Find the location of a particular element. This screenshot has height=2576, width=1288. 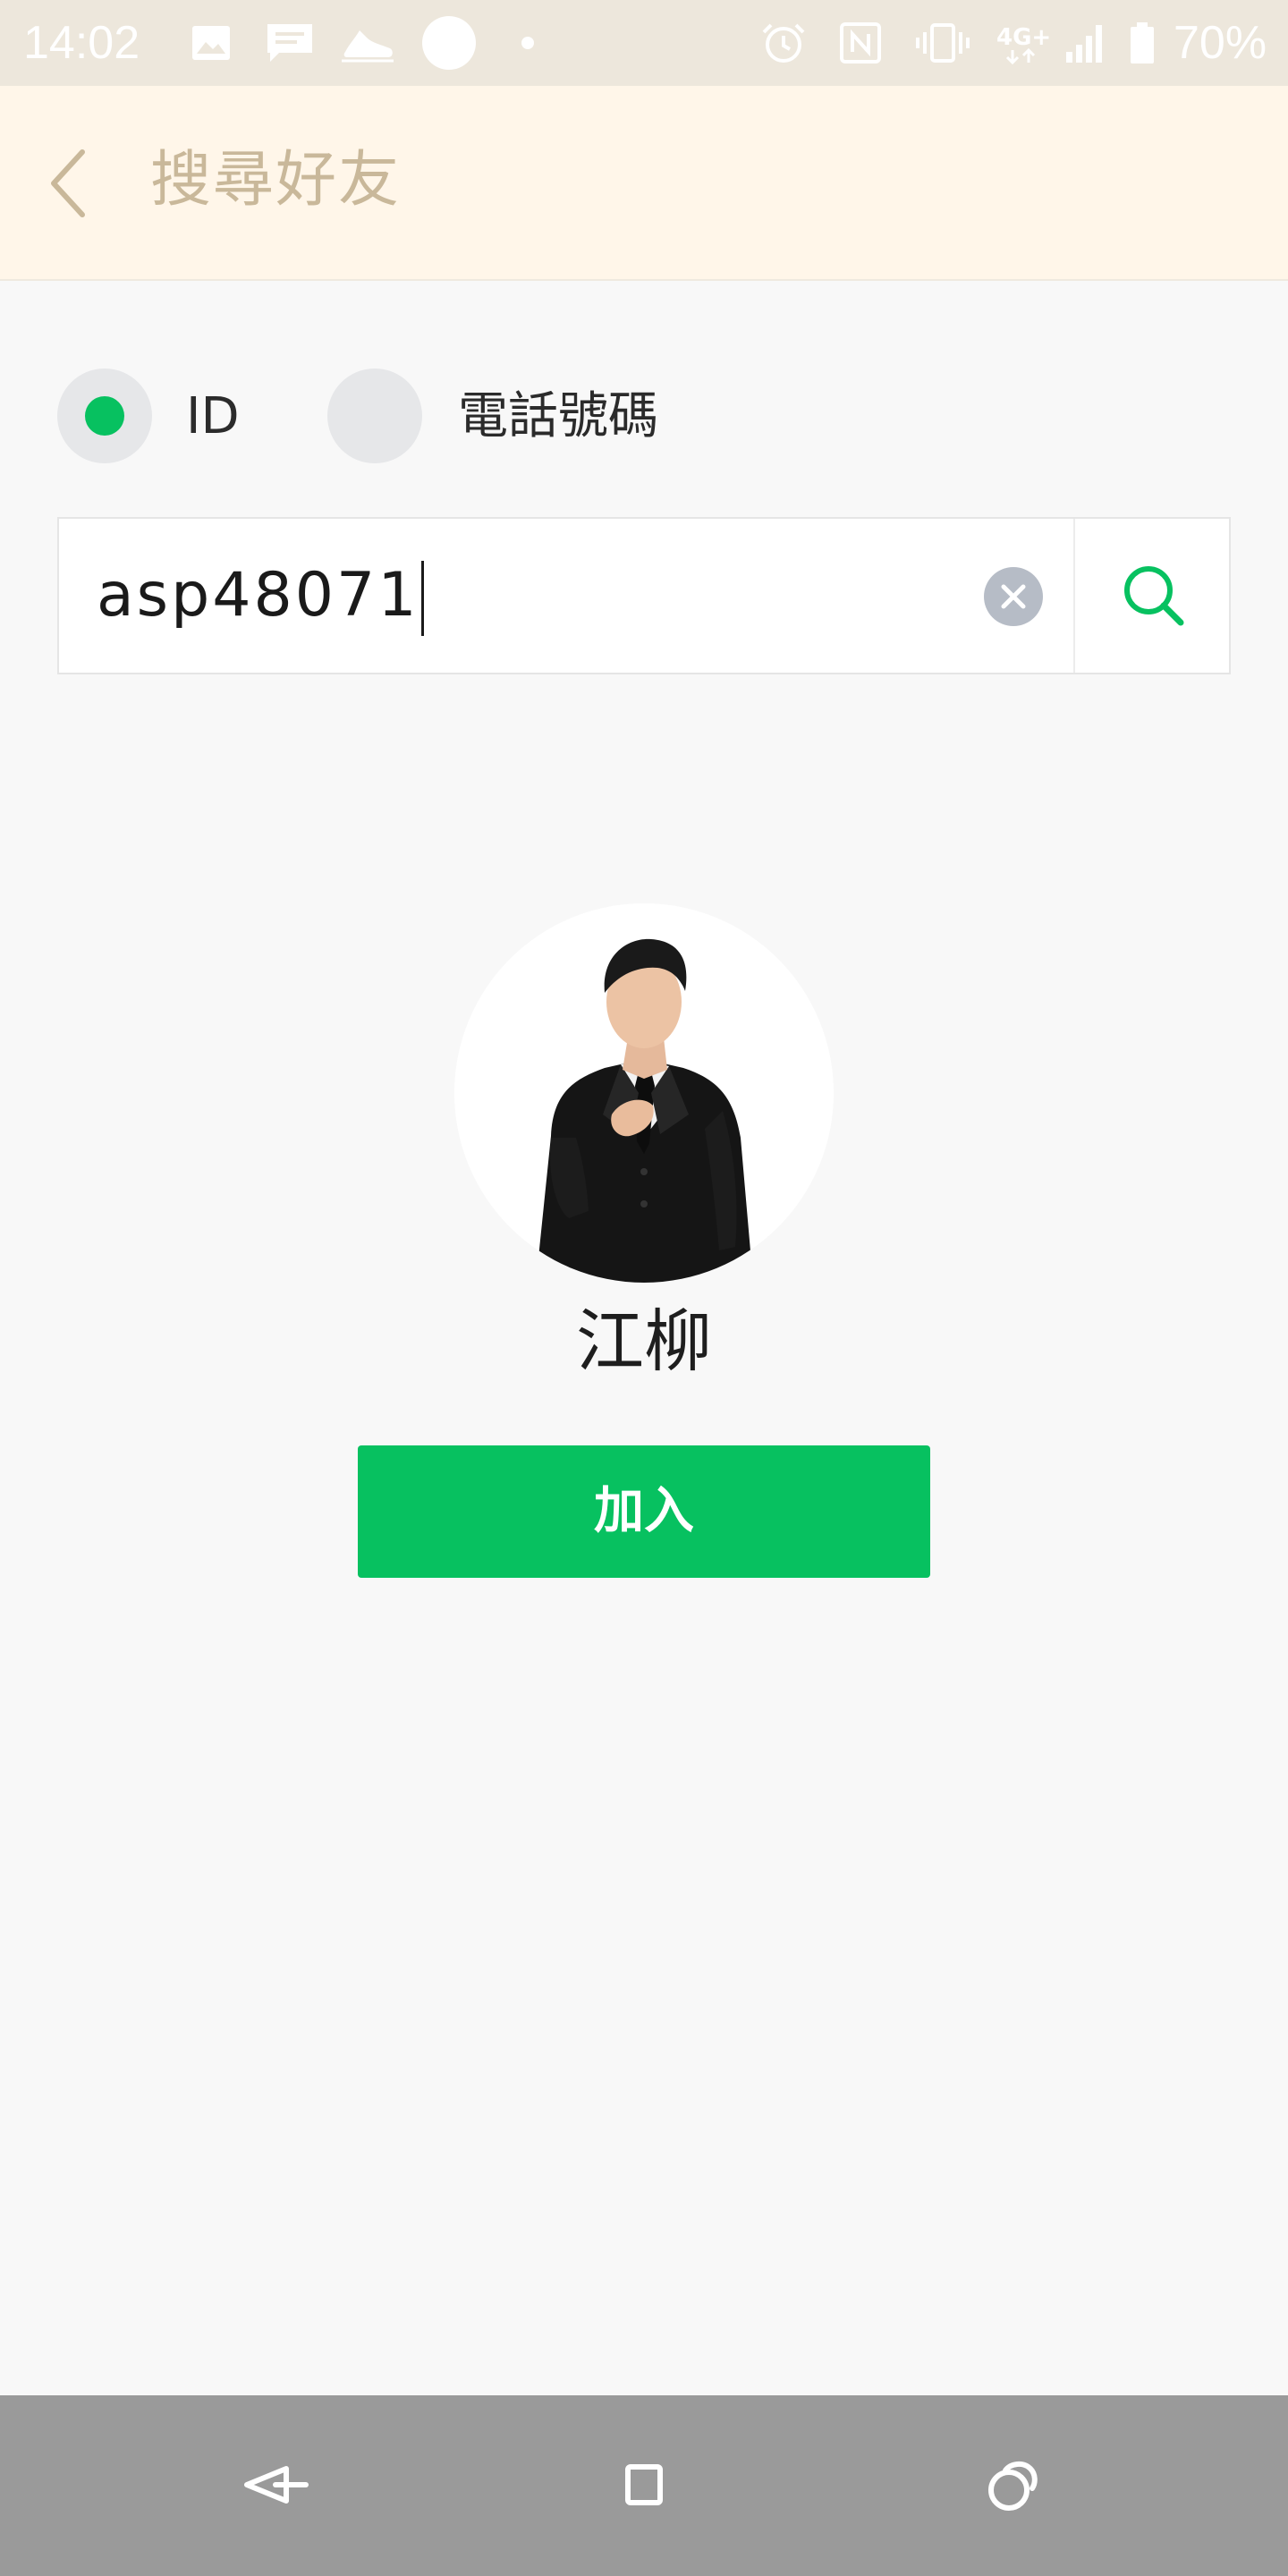

back-nav-icon is located at coordinates (276, 2485).